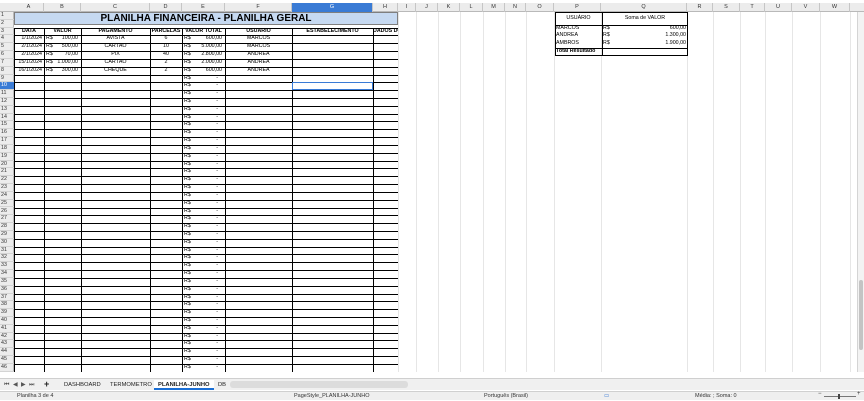  I want to click on table-header-4: VALOR TOTAL, so click(203, 32).